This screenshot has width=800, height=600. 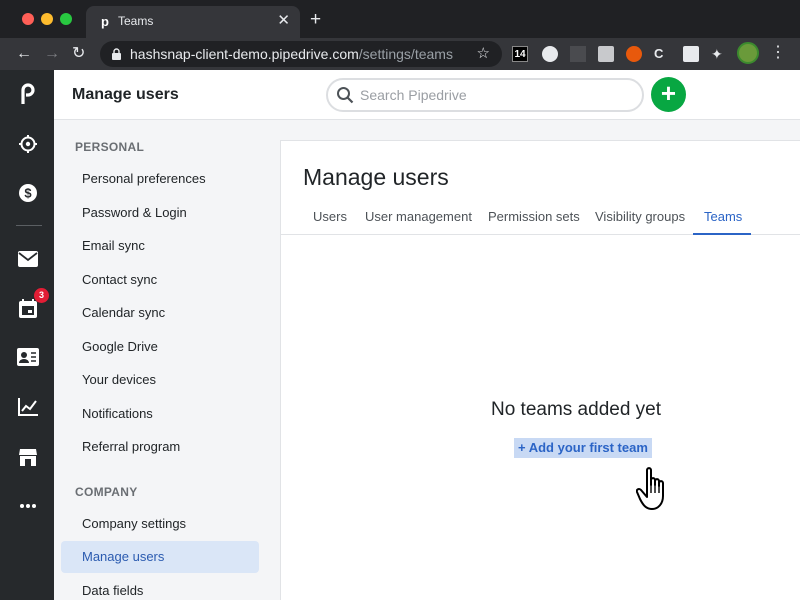 What do you see at coordinates (160, 447) in the screenshot?
I see `nav-item-referral-program: Referral program` at bounding box center [160, 447].